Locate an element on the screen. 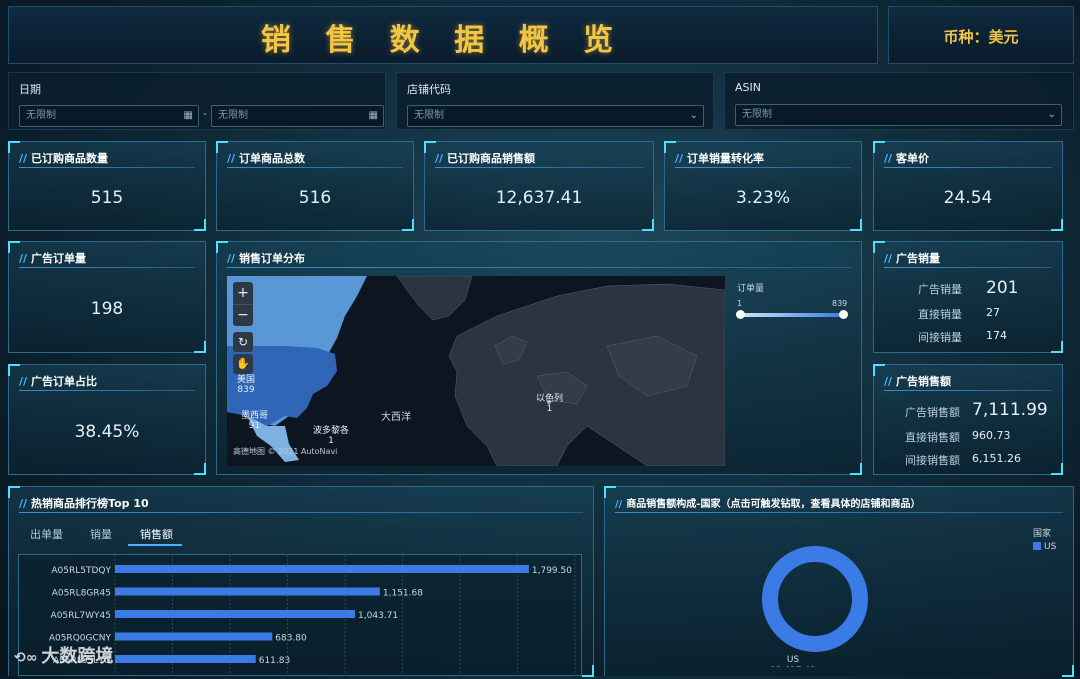 This screenshot has height=679, width=1080. kpi-card-avg-order: //客单价 24.54 is located at coordinates (968, 186).